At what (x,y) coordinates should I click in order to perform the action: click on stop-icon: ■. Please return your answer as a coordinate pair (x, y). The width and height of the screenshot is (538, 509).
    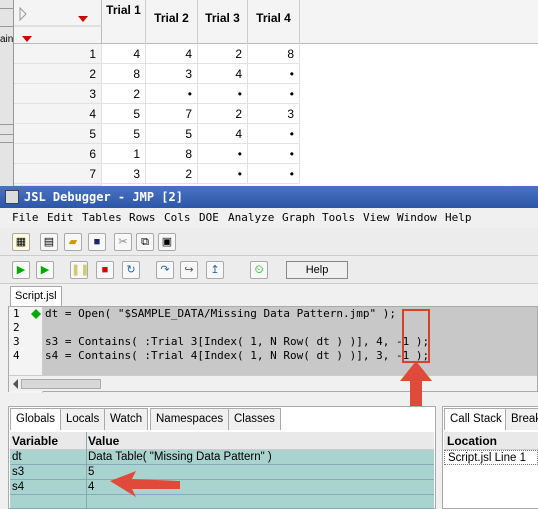
    Looking at the image, I should click on (105, 270).